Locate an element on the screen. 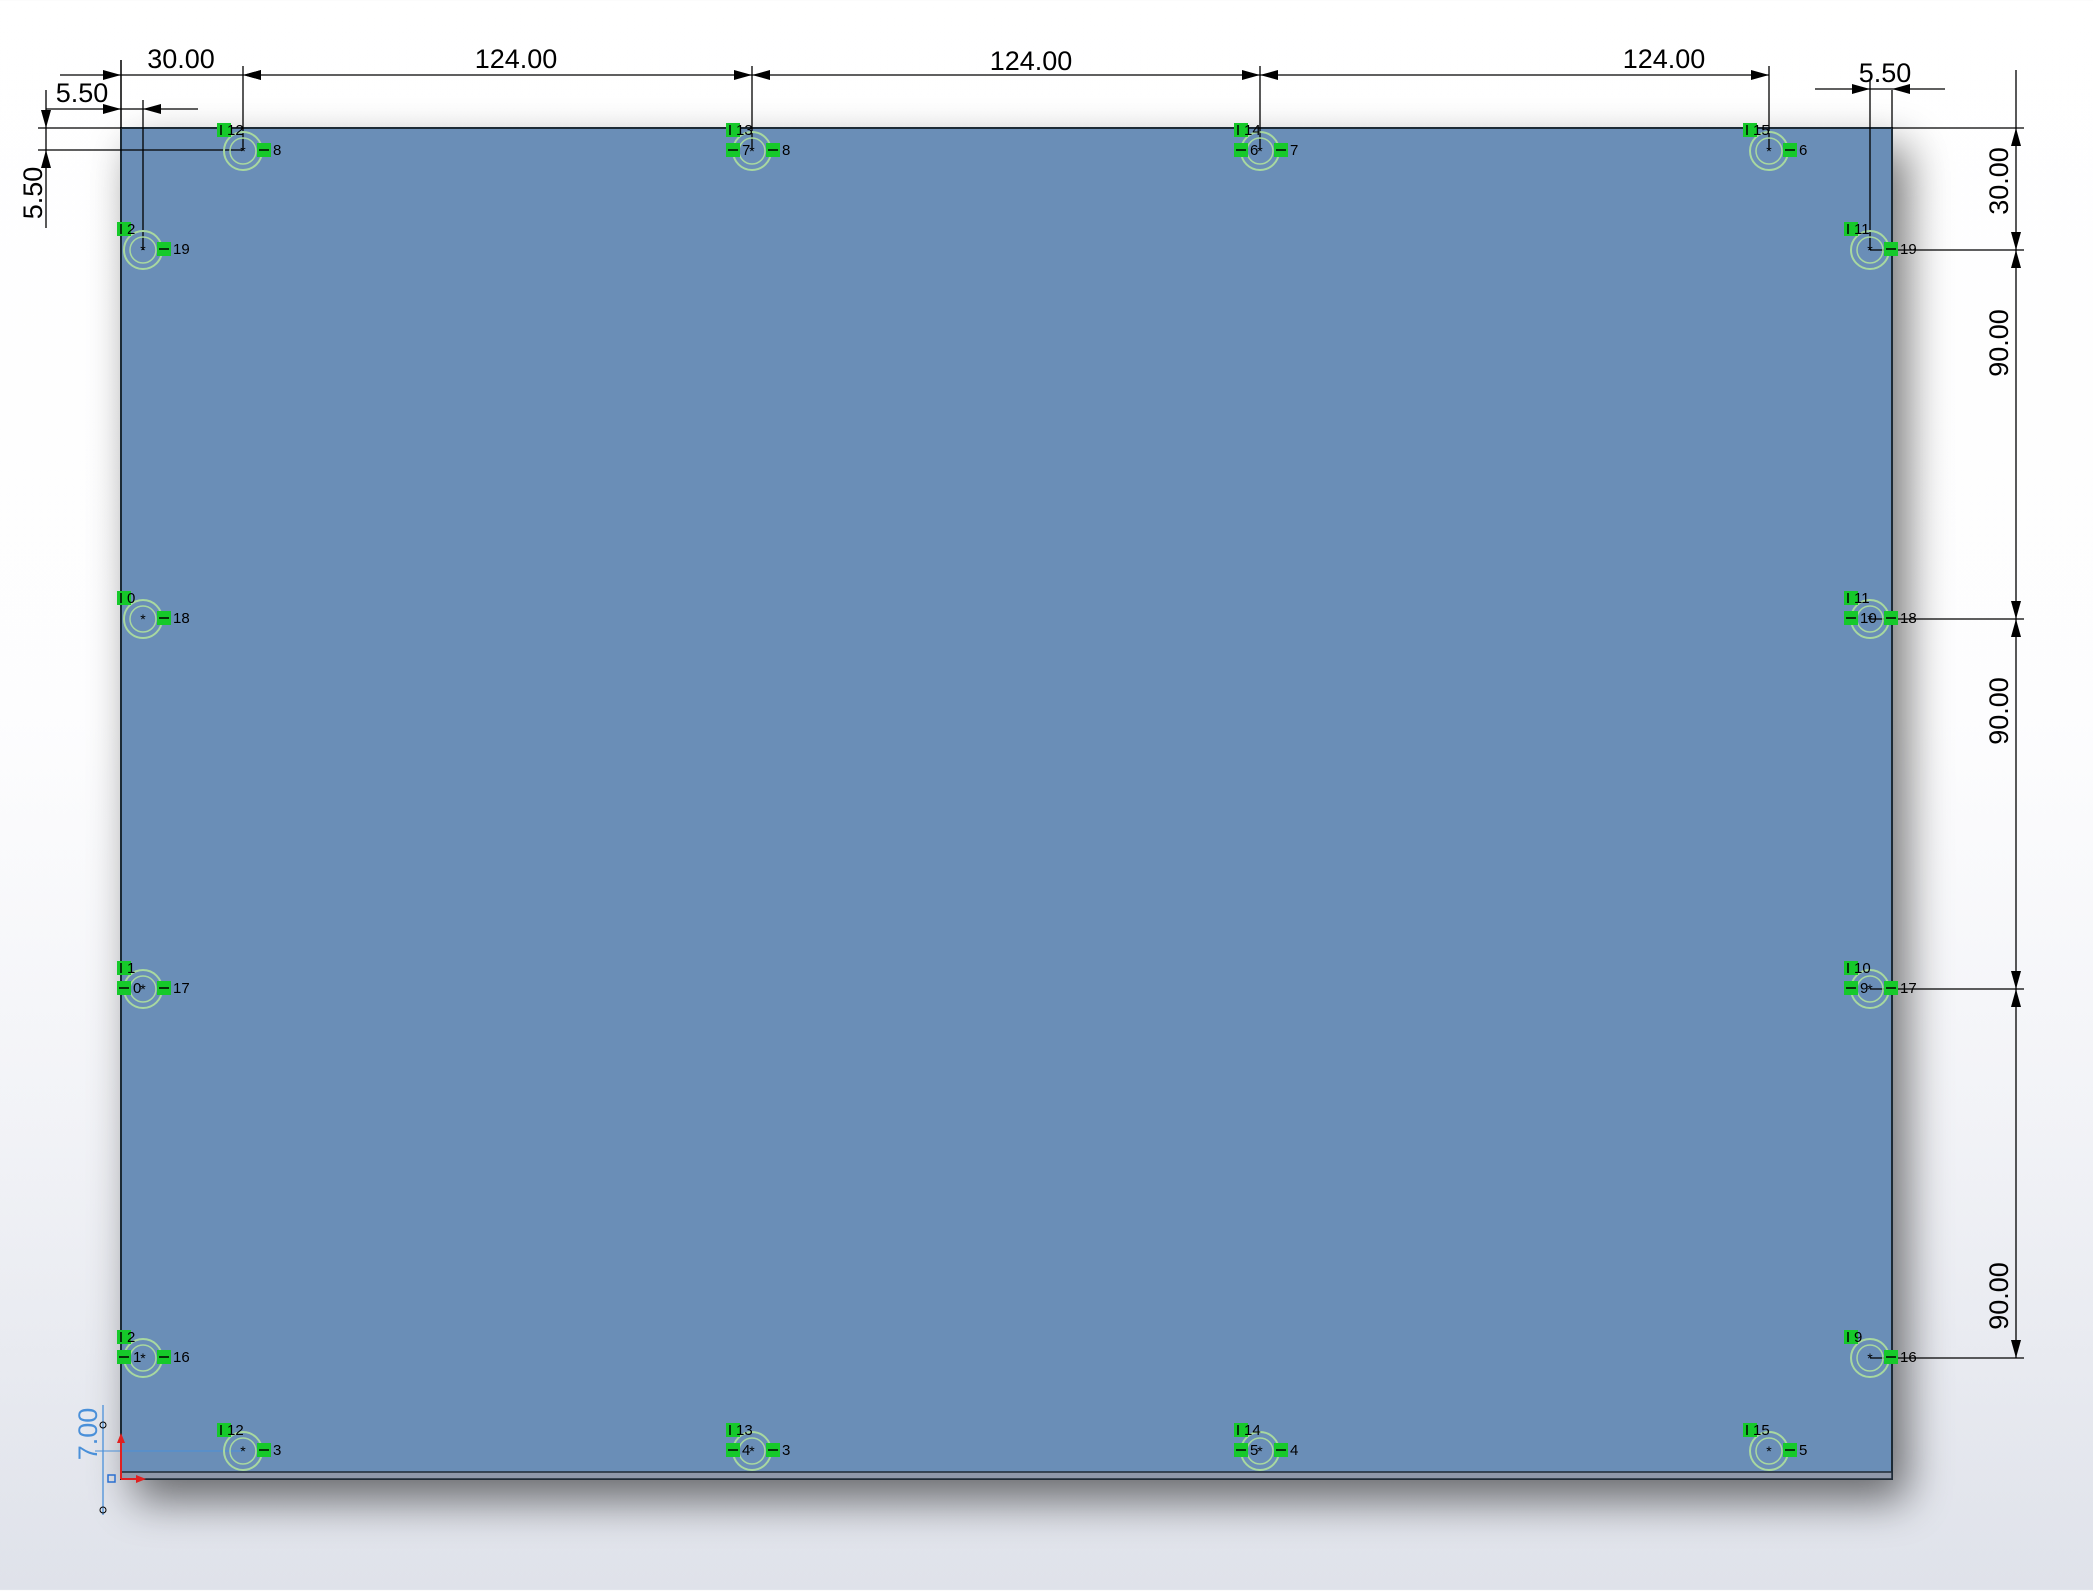  dimension-right-30: 30.00 is located at coordinates (1999, 181).